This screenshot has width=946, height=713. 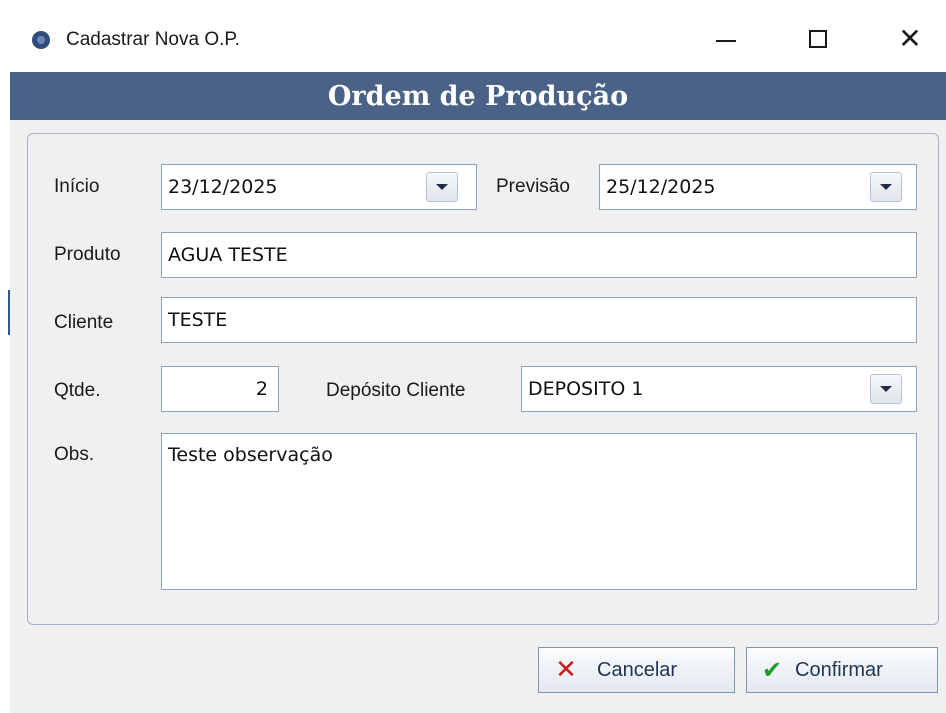 I want to click on qtde-label: Qtde., so click(x=77, y=390).